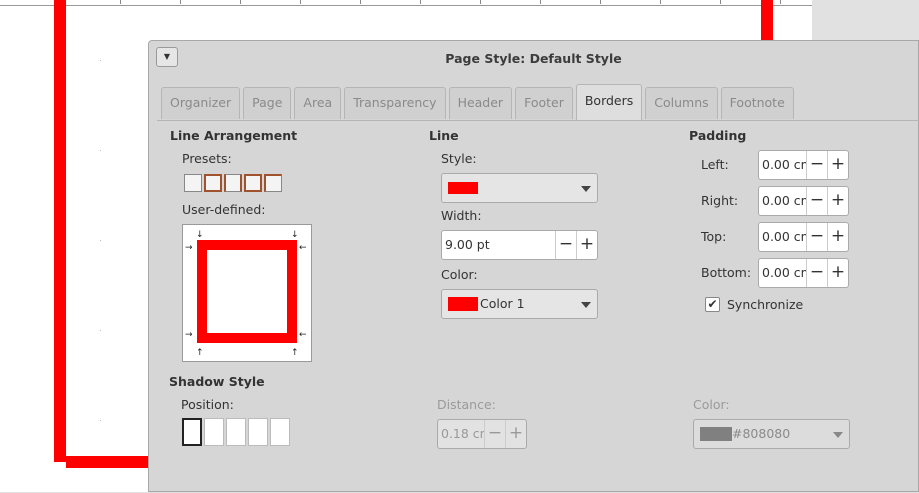  Describe the element at coordinates (837, 165) in the screenshot. I see `padding-left-increase-button: +` at that location.